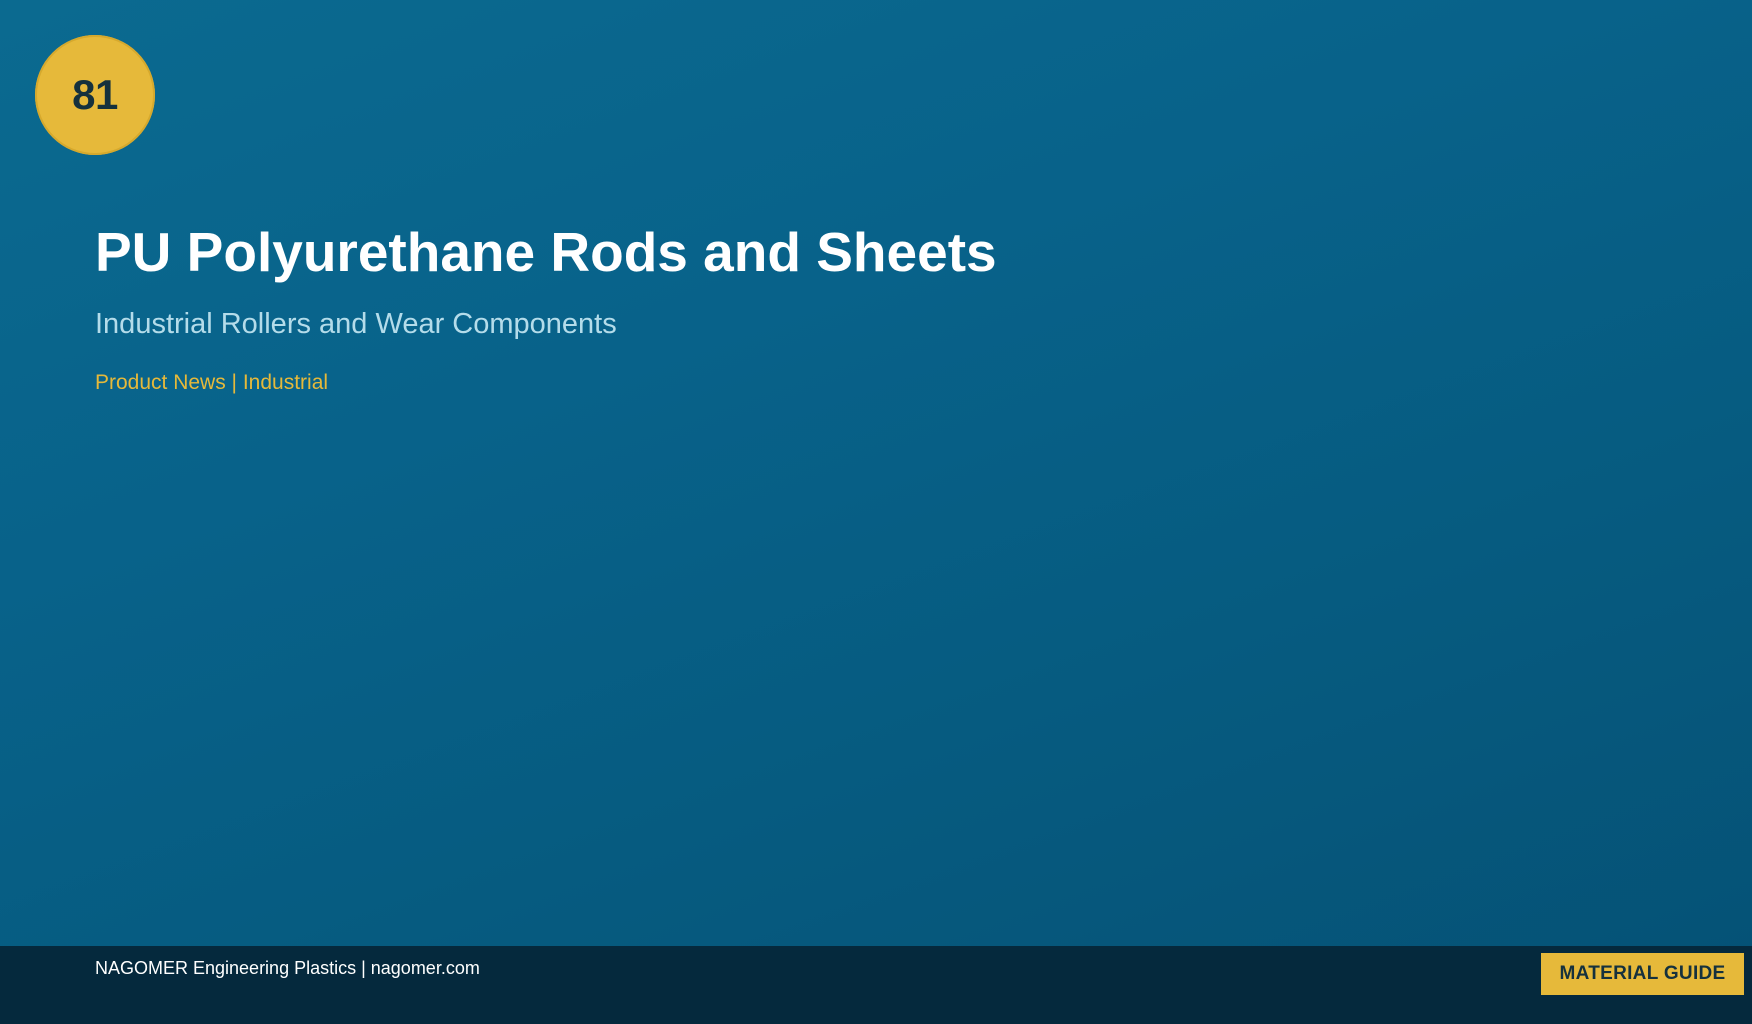 The image size is (1752, 1024). I want to click on number-badge: 81, so click(95, 95).